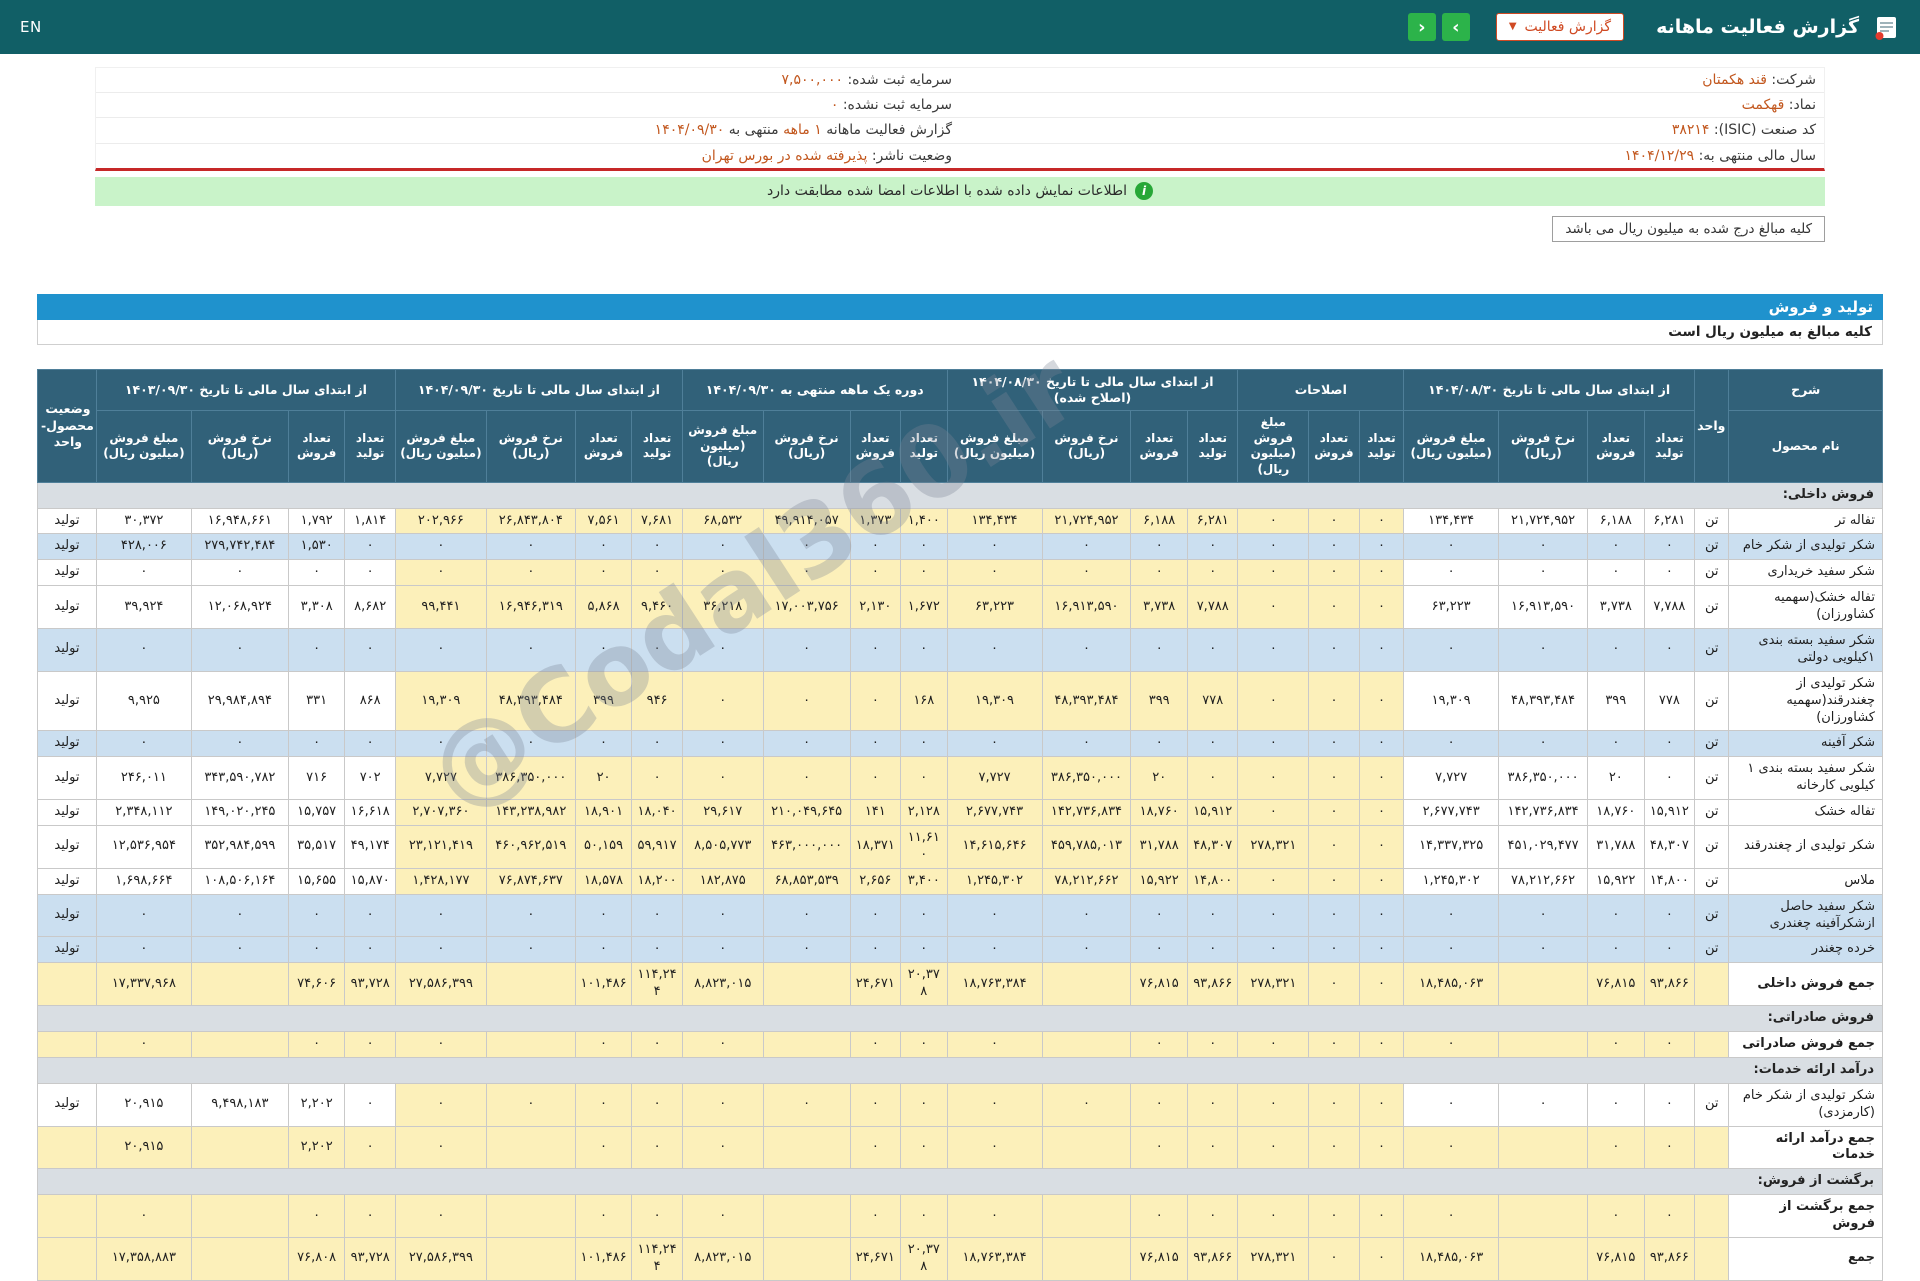 The image size is (1920, 1281). What do you see at coordinates (994, 846) in the screenshot?
I see `value-cell: ۱۴,۶۱۵,۶۴۶` at bounding box center [994, 846].